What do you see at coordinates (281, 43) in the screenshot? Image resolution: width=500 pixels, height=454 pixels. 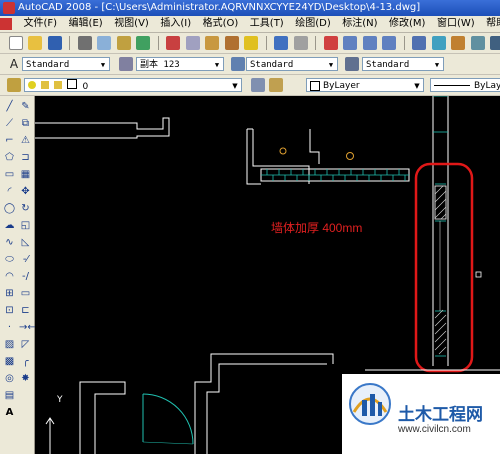 I see `undo-icon` at bounding box center [281, 43].